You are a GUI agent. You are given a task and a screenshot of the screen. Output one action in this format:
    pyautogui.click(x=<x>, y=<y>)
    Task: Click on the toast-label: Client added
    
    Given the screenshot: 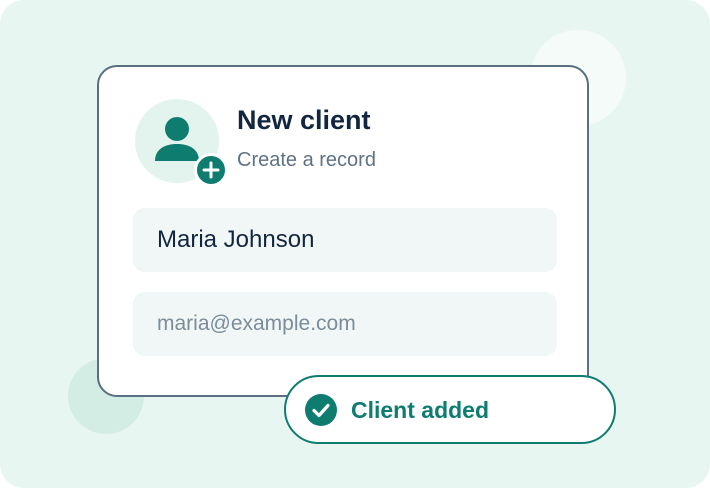 What is the action you would take?
    pyautogui.click(x=420, y=410)
    